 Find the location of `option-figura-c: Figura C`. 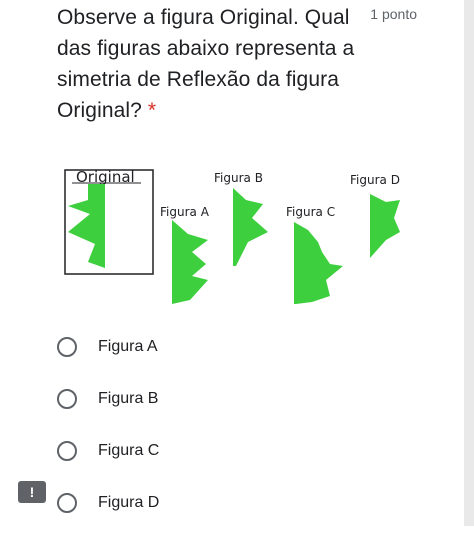

option-figura-c: Figura C is located at coordinates (108, 451).